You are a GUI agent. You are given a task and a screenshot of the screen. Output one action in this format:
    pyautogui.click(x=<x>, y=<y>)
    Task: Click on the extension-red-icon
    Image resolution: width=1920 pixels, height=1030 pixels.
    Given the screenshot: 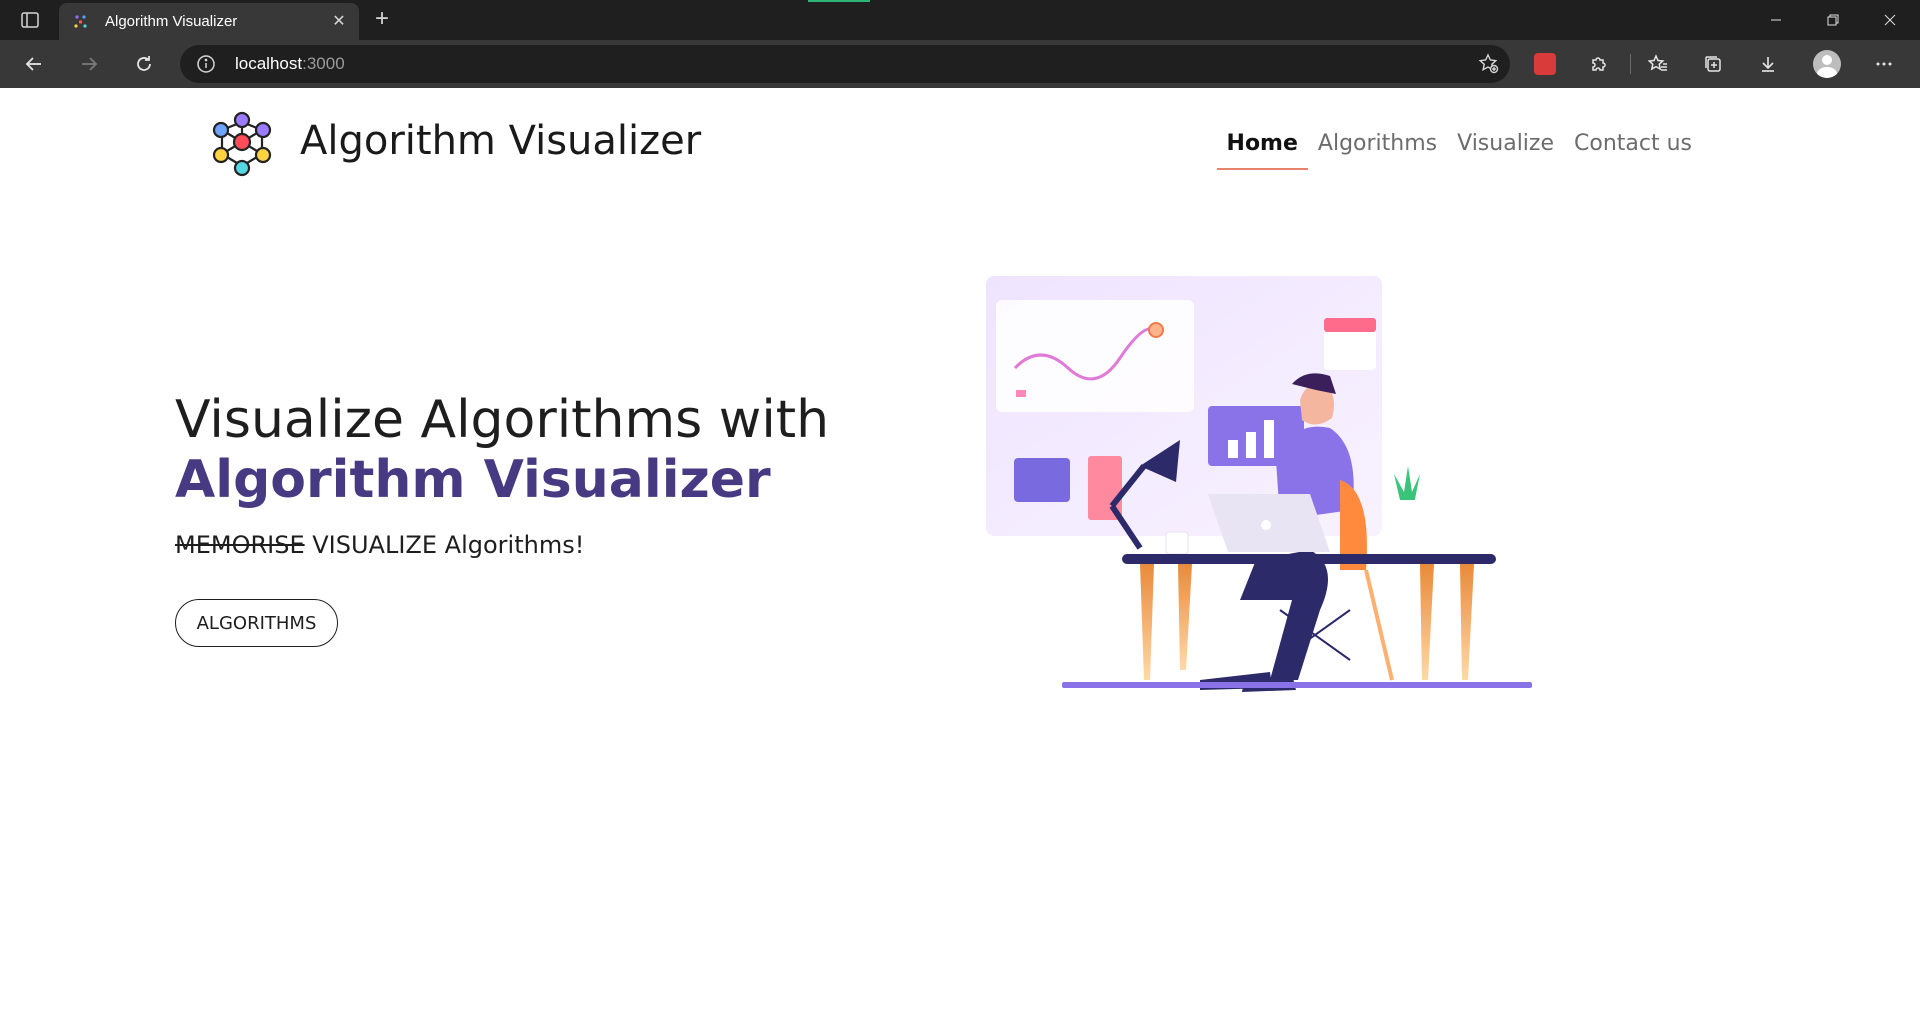 What is the action you would take?
    pyautogui.click(x=1545, y=64)
    